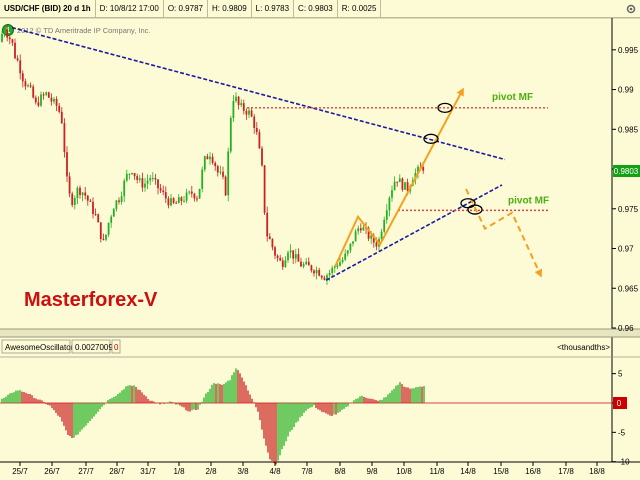  Describe the element at coordinates (438, 471) in the screenshot. I see `time-tick-label: 11/8` at that location.